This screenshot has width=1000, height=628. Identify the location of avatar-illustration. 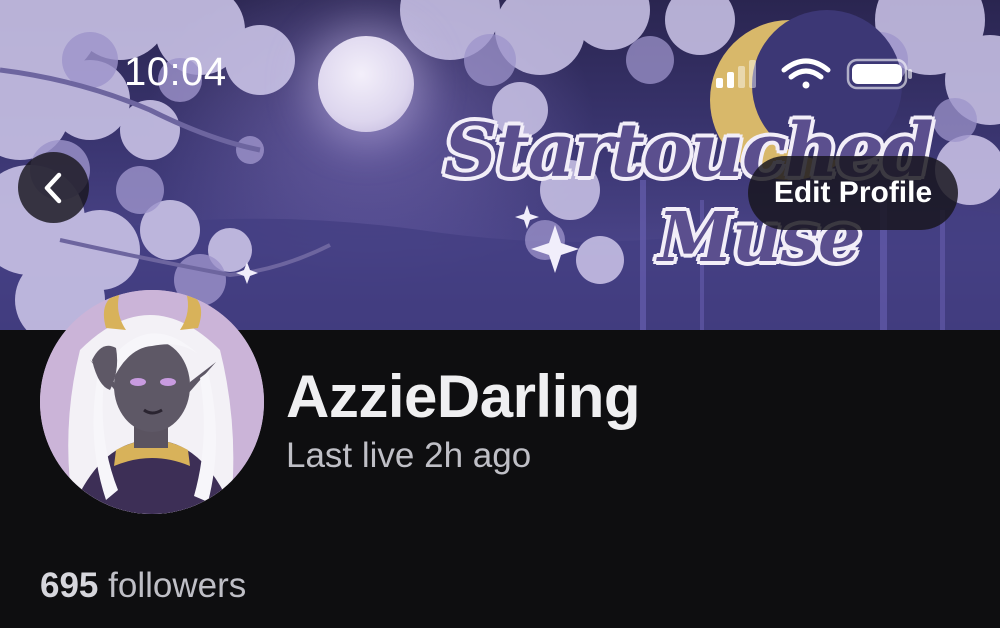
(152, 402).